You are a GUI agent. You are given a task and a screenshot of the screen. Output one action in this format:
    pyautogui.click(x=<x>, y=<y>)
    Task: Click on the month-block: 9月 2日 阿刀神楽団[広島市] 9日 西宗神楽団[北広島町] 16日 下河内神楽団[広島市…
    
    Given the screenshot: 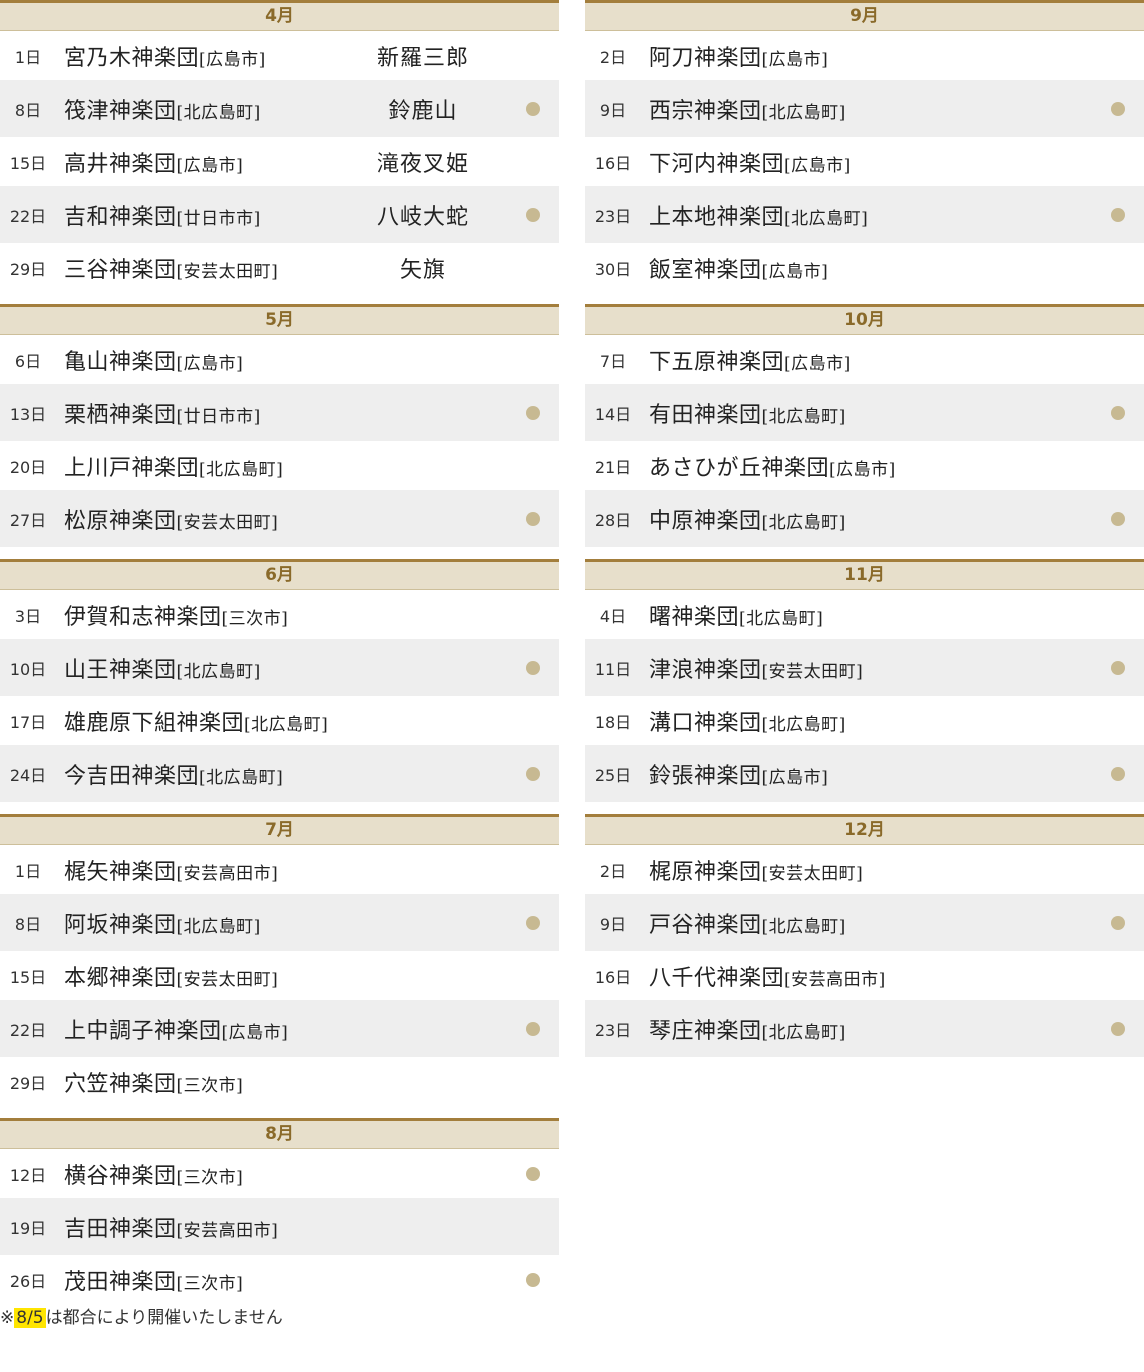 What is the action you would take?
    pyautogui.click(x=864, y=146)
    